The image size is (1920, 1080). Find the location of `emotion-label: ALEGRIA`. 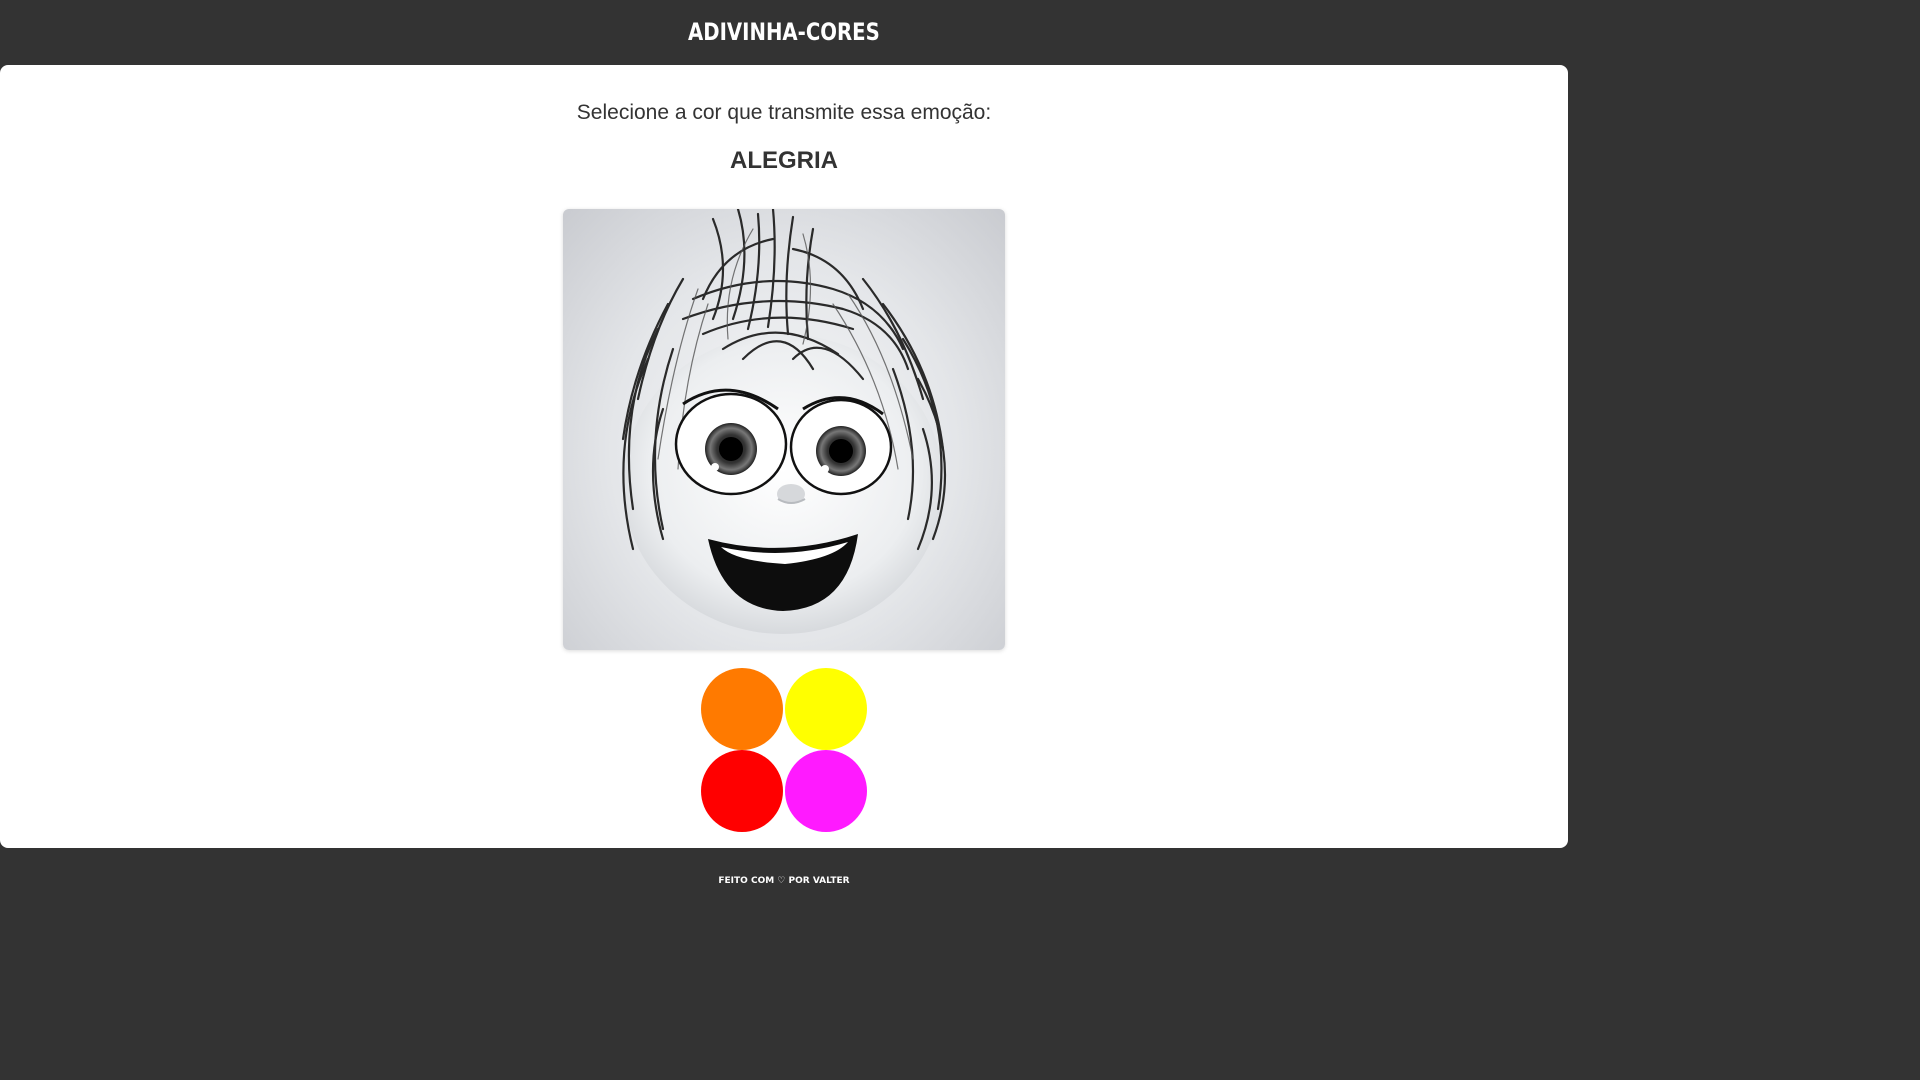

emotion-label: ALEGRIA is located at coordinates (784, 160).